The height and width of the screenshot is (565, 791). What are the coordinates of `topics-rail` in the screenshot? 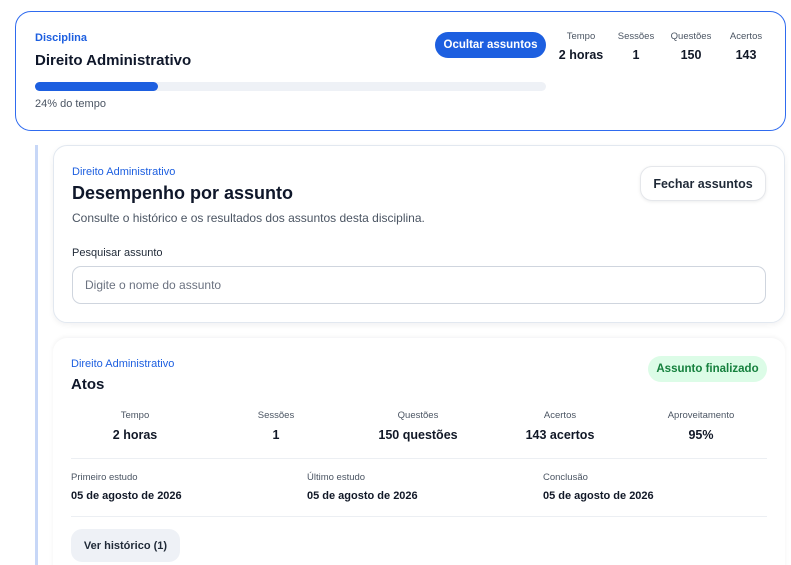 It's located at (36, 355).